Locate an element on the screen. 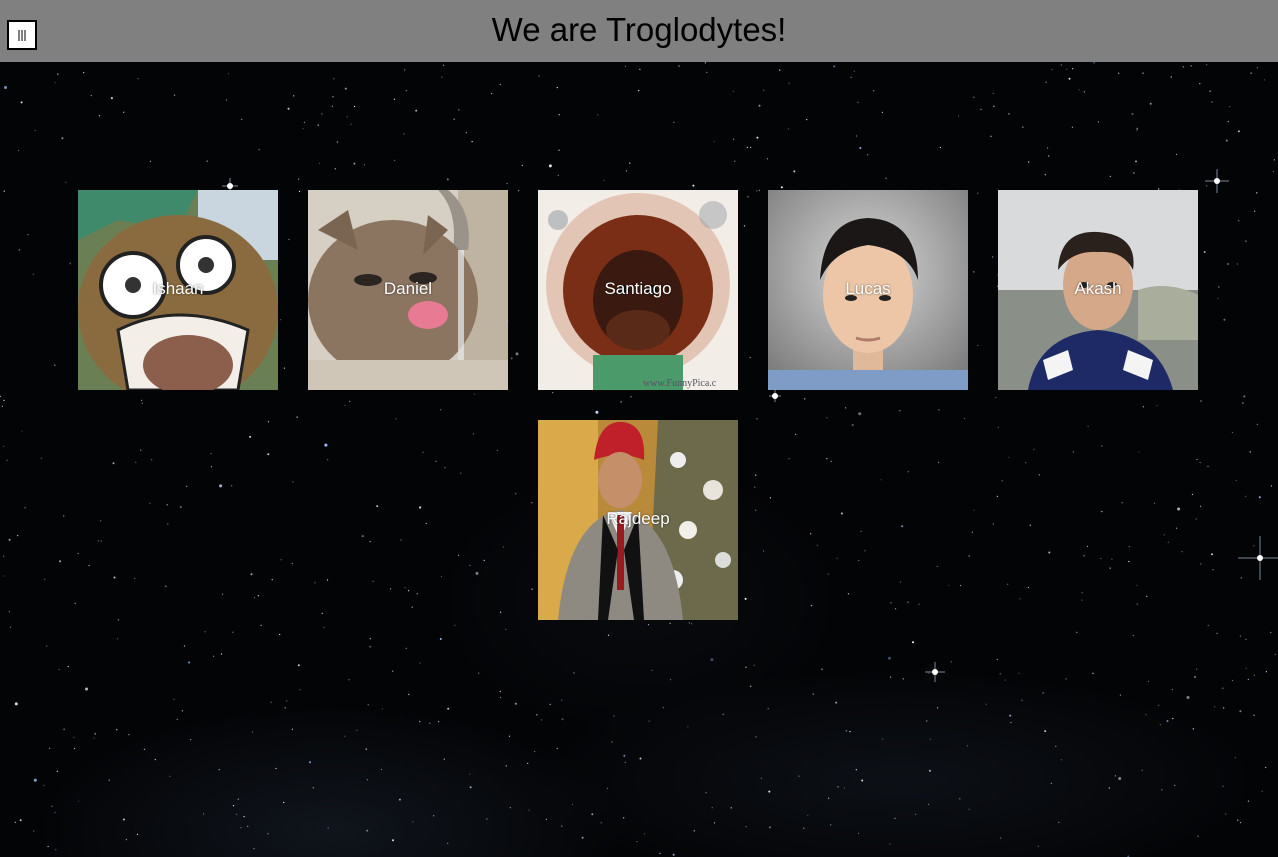  member-card-ishaan: Ishaan is located at coordinates (178, 290).